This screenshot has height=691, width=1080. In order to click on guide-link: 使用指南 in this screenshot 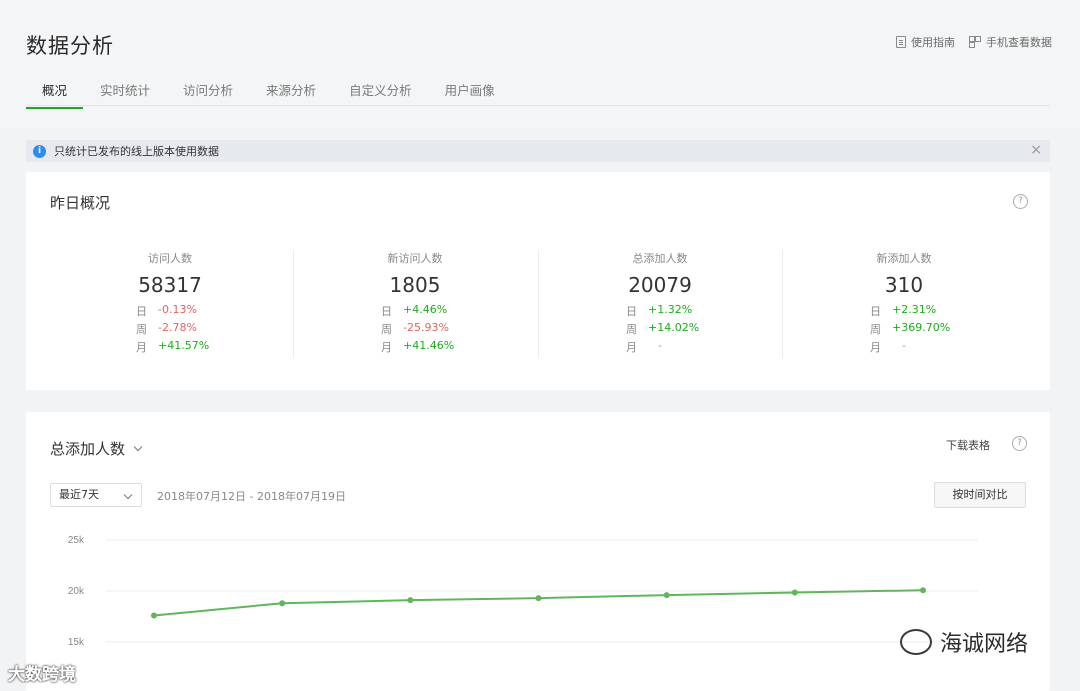, I will do `click(925, 42)`.